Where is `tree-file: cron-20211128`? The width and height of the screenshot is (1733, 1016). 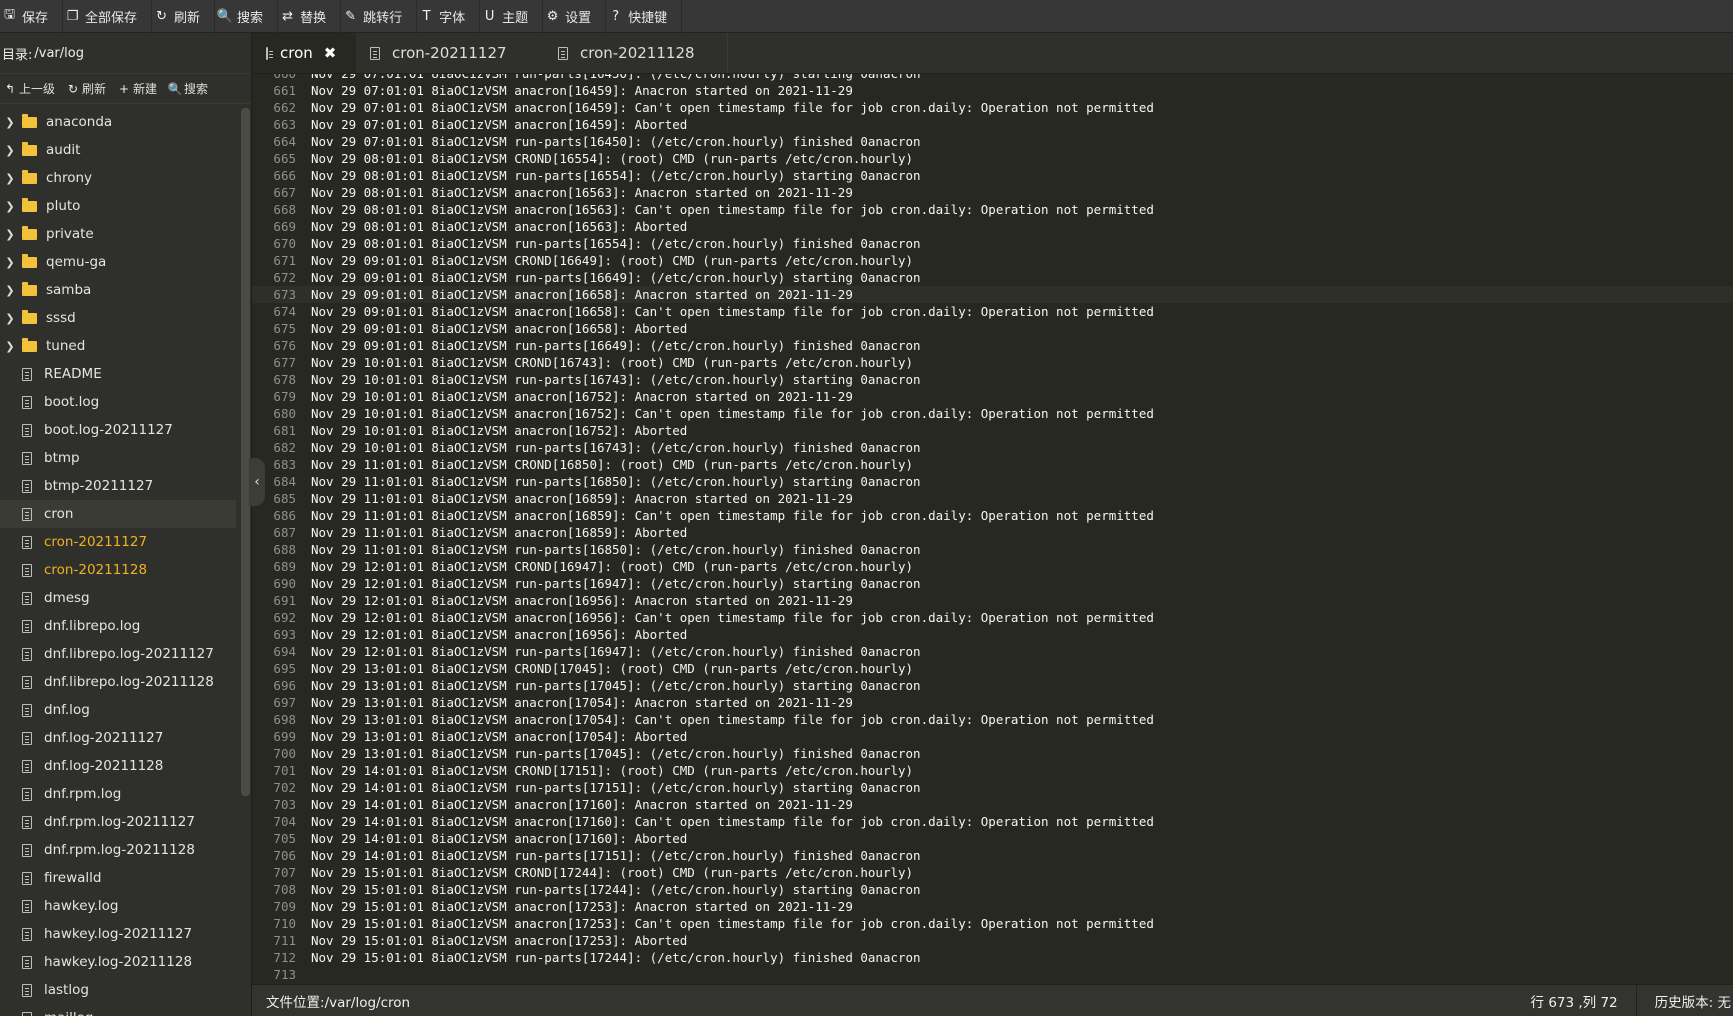
tree-file: cron-20211128 is located at coordinates (118, 570).